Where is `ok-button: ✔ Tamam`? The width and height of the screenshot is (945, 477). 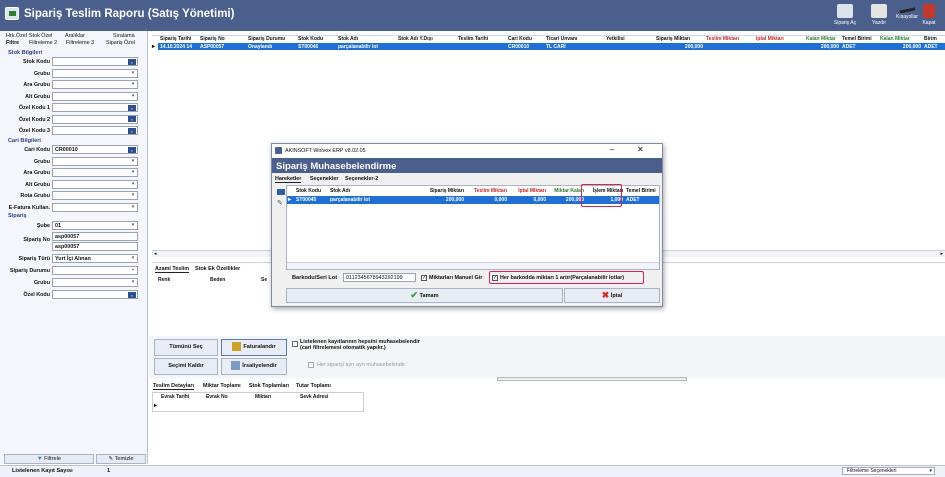 ok-button: ✔ Tamam is located at coordinates (424, 295).